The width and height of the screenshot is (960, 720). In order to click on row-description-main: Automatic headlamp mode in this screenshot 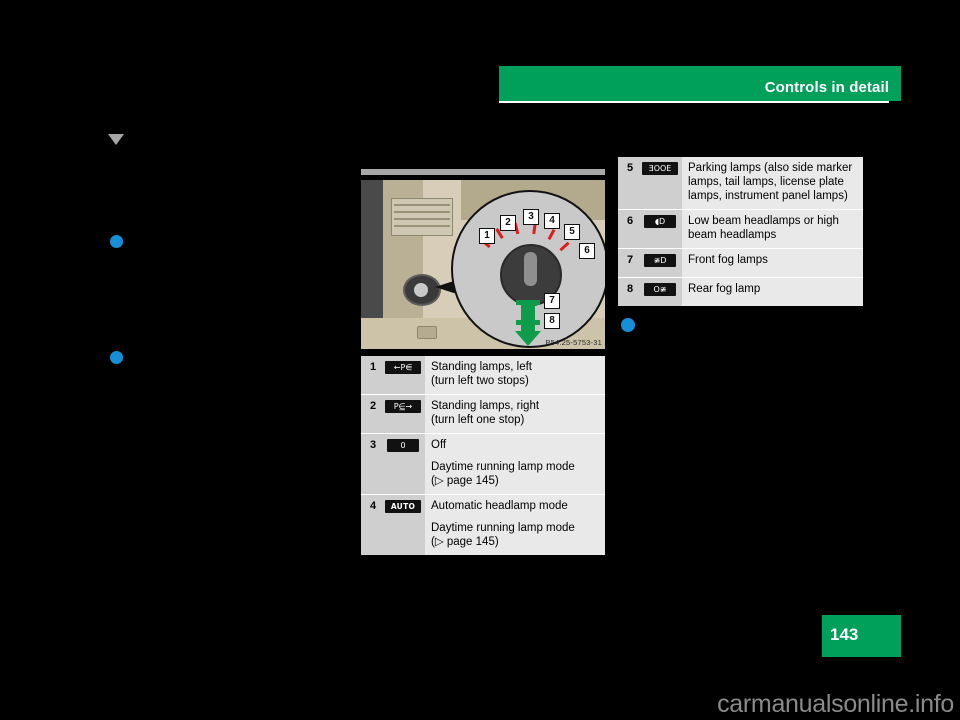, I will do `click(499, 506)`.